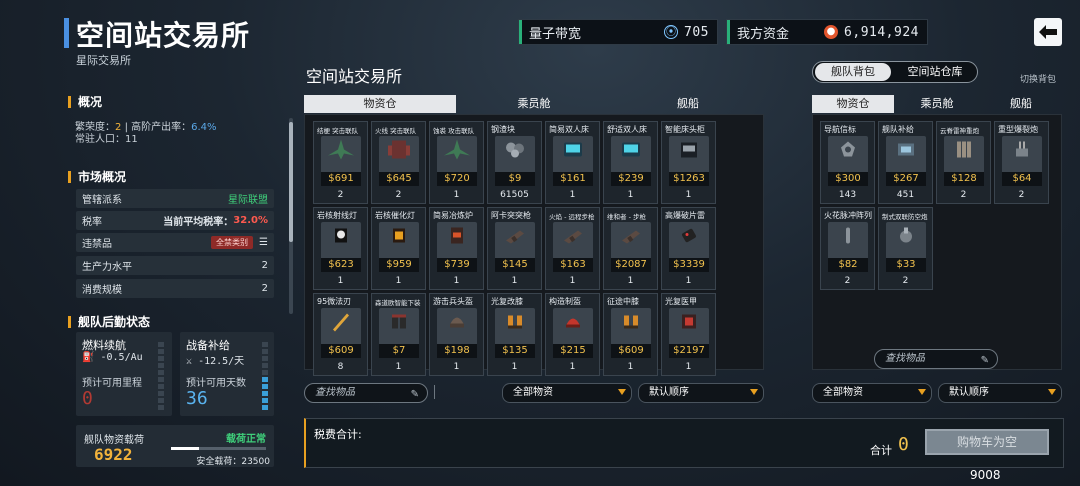 The width and height of the screenshot is (1080, 486). Describe the element at coordinates (131, 139) in the screenshot. I see `population-value: 11` at that location.